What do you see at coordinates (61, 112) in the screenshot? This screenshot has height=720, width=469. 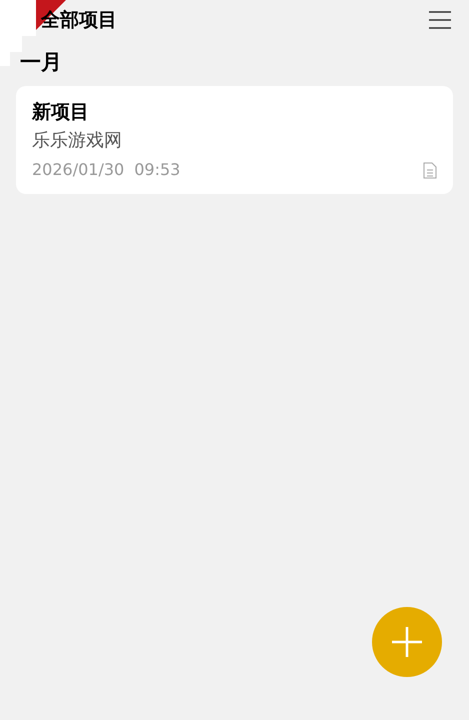 I see `project-title: 新项目` at bounding box center [61, 112].